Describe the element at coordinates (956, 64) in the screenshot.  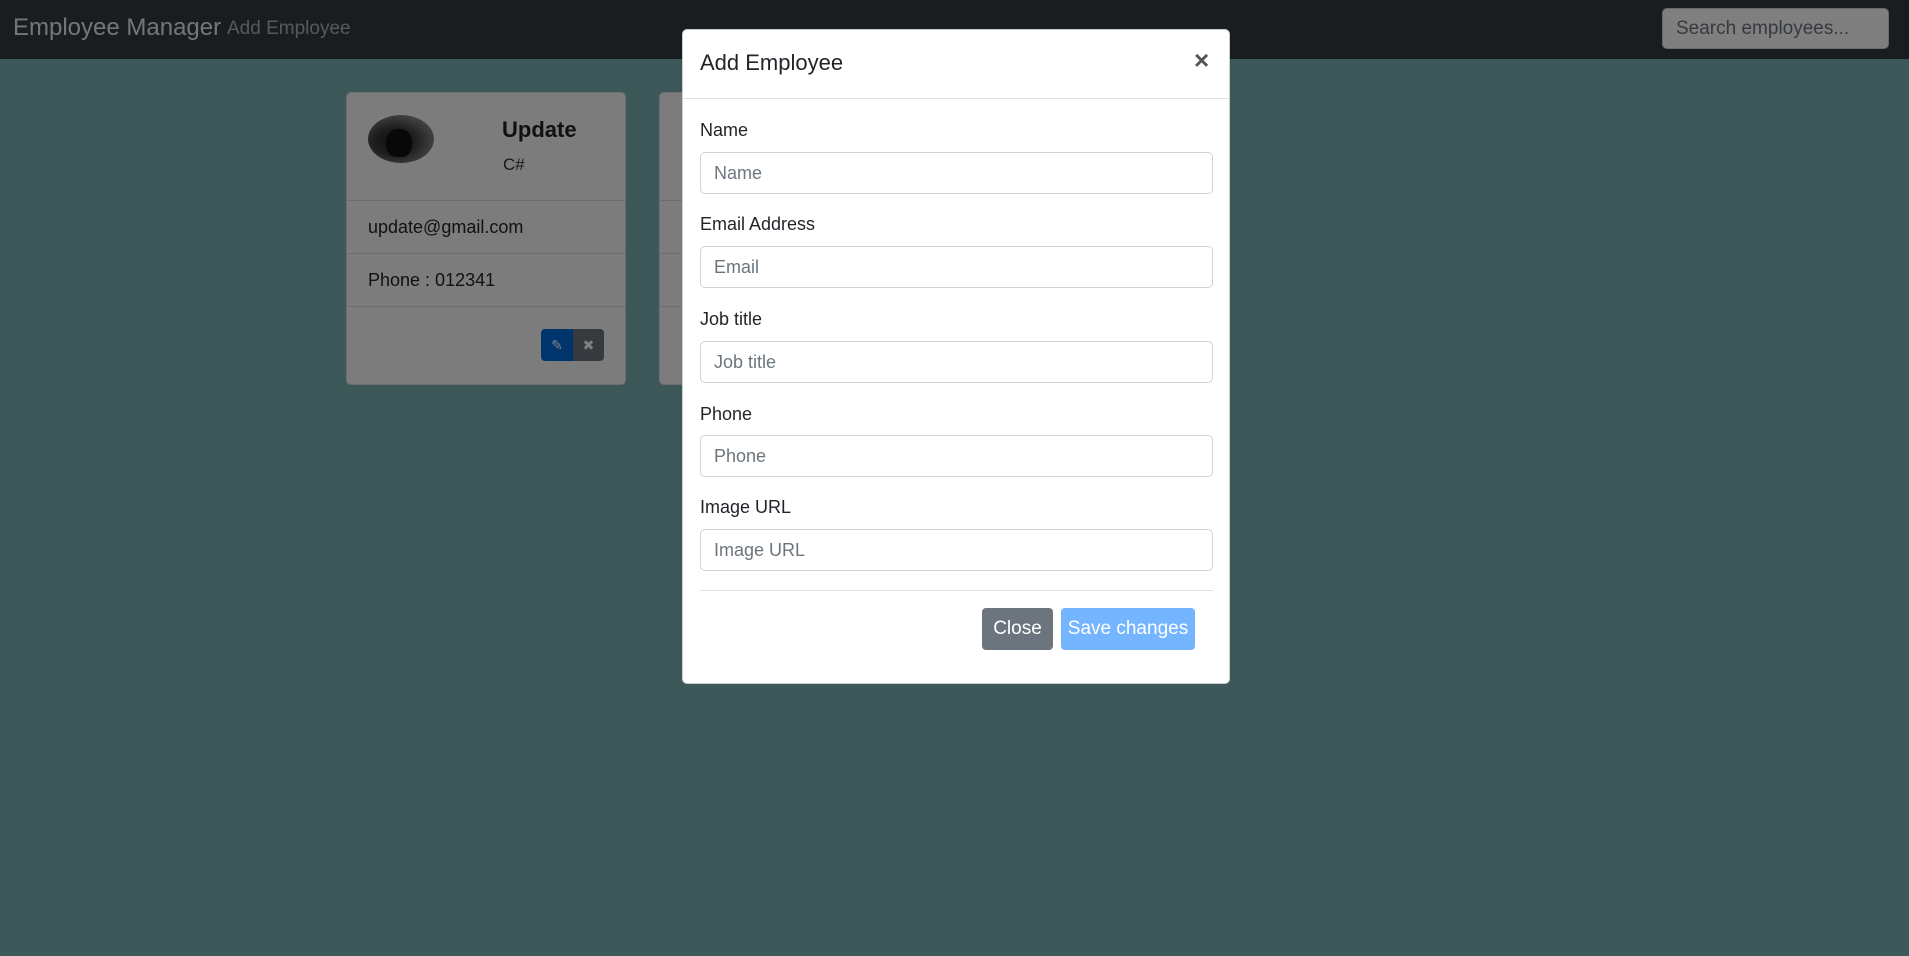
I see `modal-header: Add Employee ×` at that location.